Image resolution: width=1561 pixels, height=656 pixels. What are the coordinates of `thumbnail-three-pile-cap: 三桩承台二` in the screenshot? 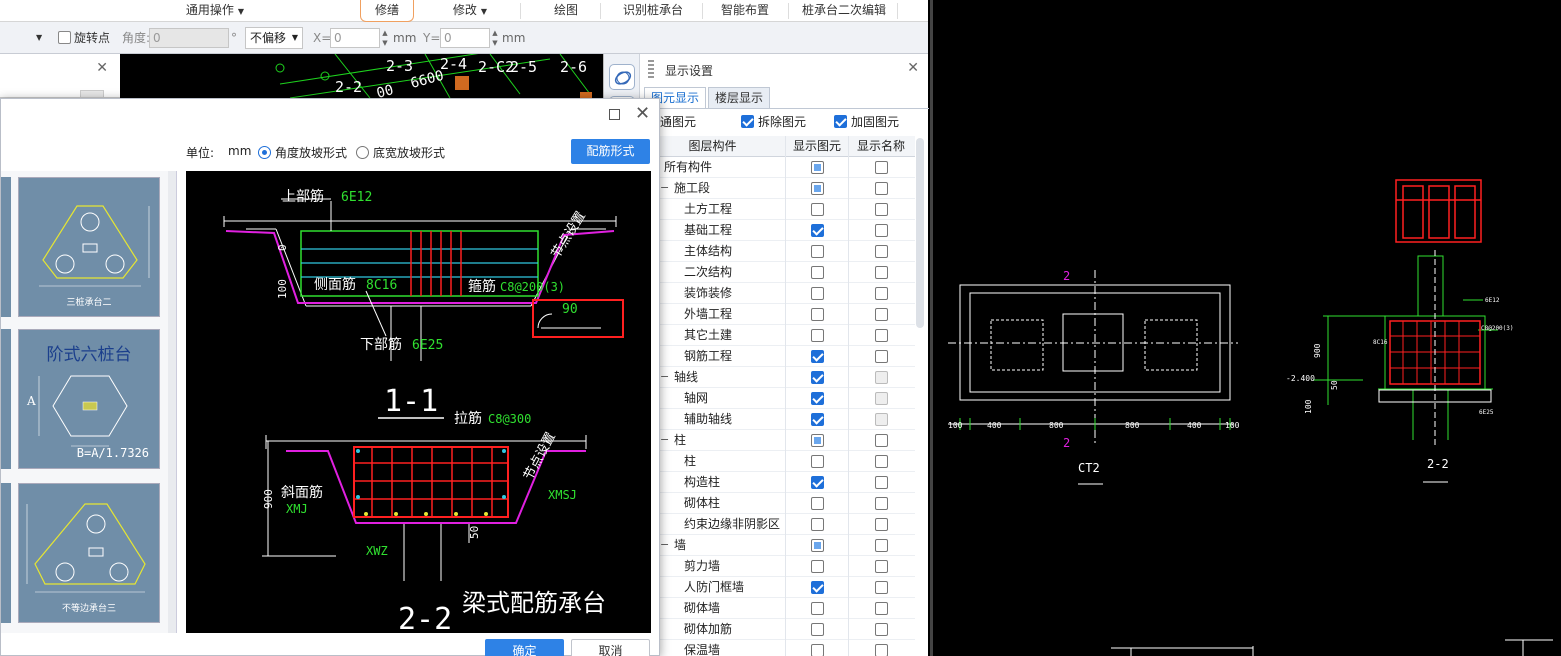 It's located at (89, 247).